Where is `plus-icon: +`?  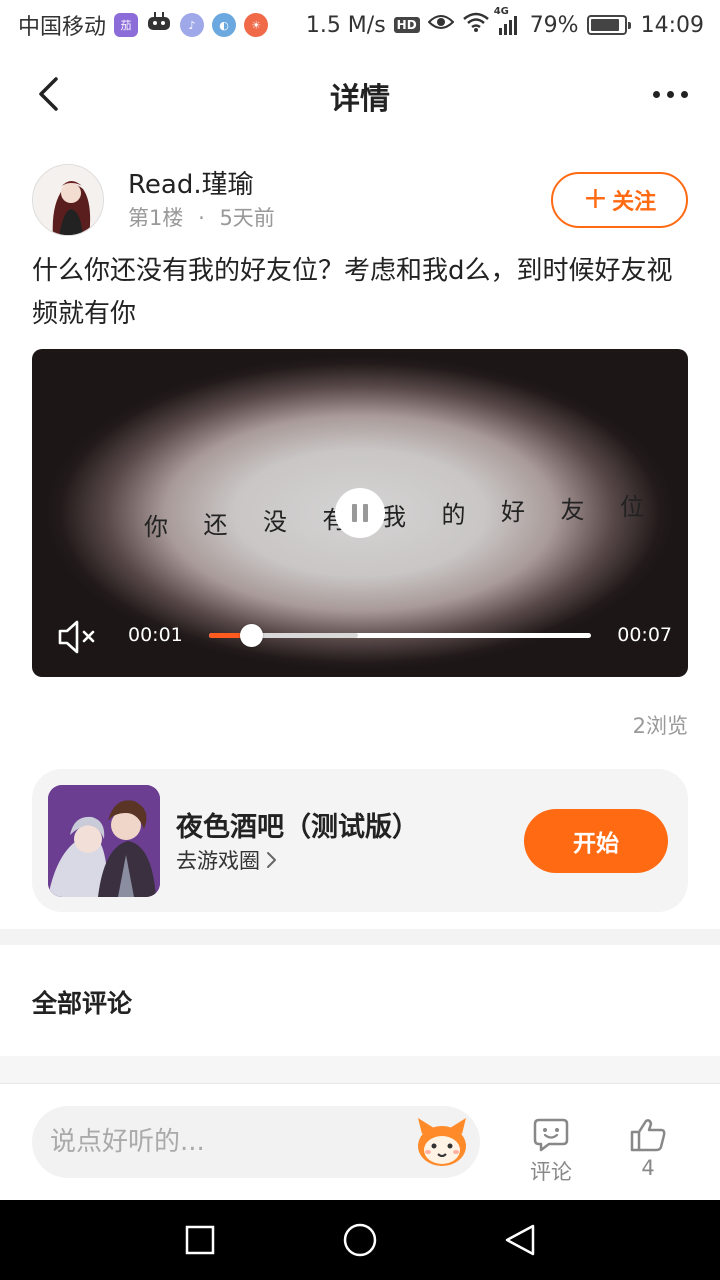 plus-icon: + is located at coordinates (595, 198).